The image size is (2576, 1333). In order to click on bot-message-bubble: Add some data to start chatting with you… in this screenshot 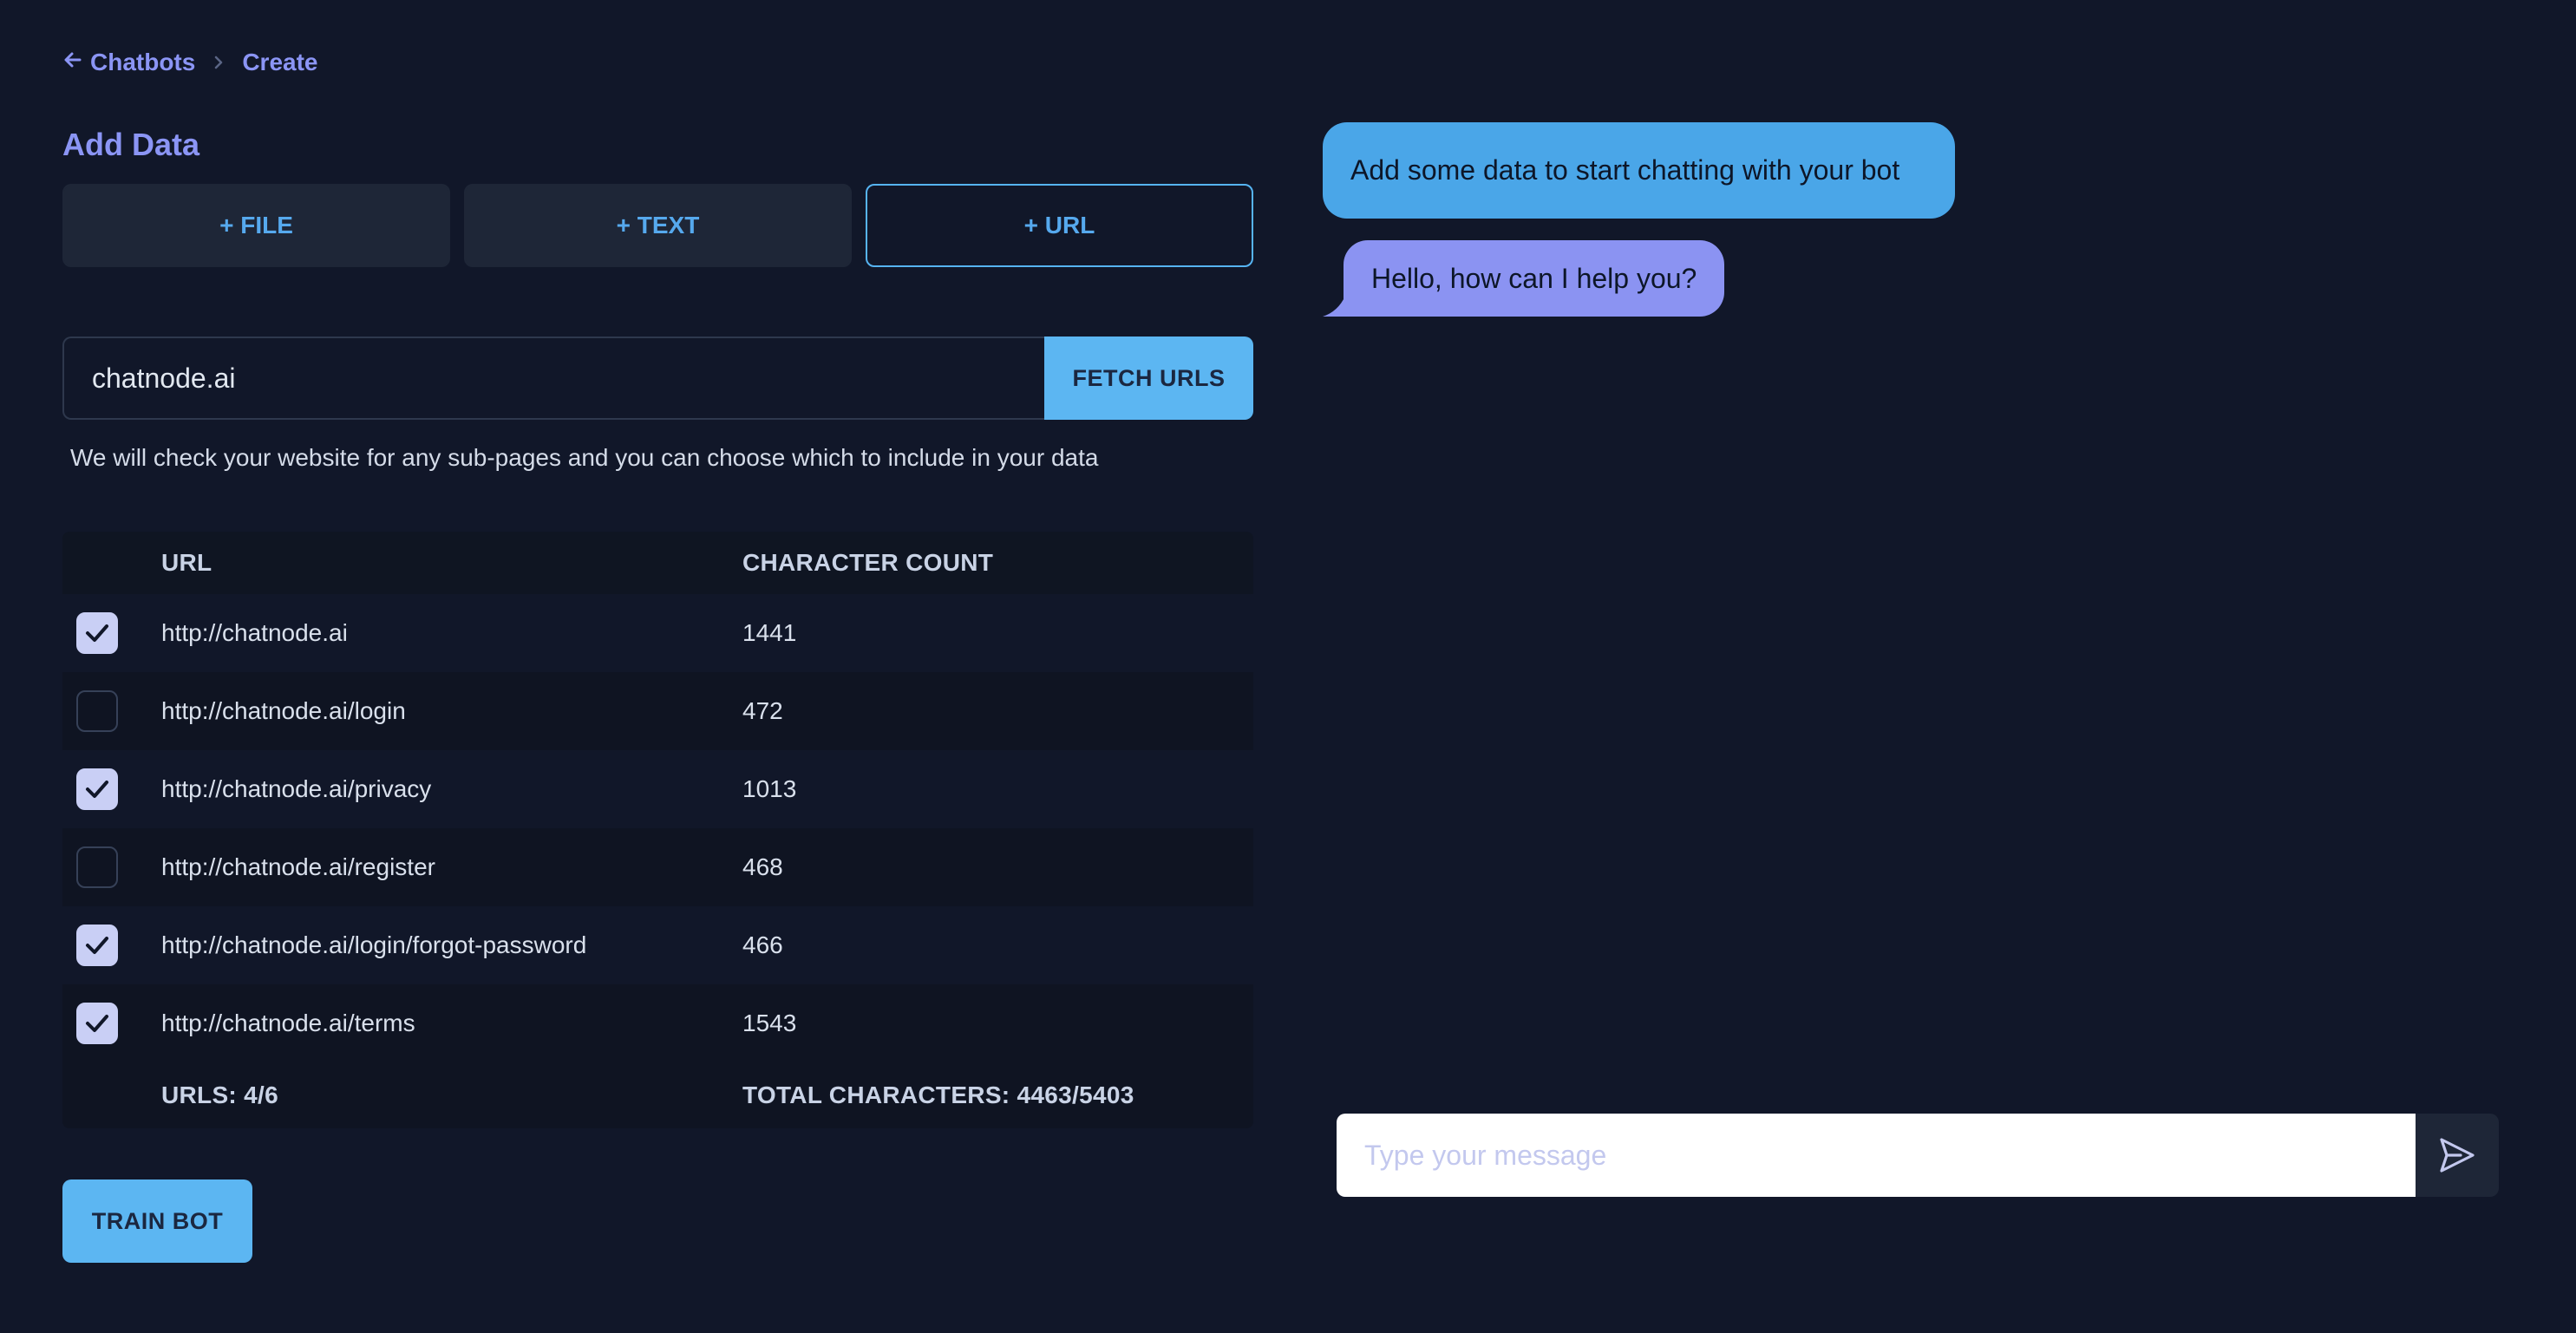, I will do `click(1639, 170)`.